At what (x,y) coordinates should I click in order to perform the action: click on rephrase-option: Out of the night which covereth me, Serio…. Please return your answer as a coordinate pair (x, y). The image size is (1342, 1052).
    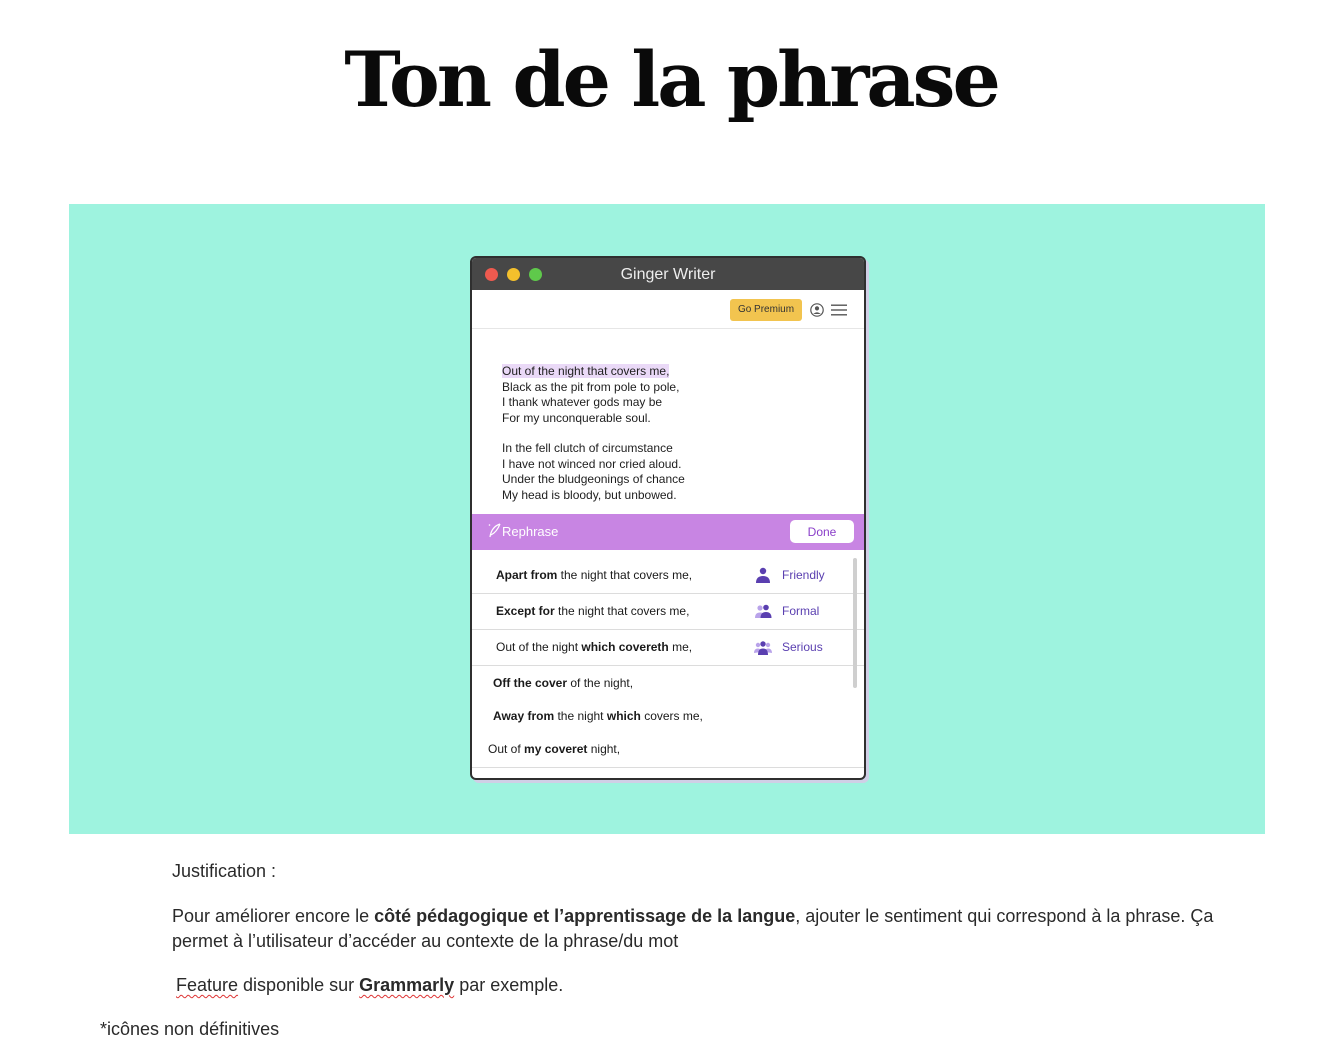
    Looking at the image, I should click on (668, 648).